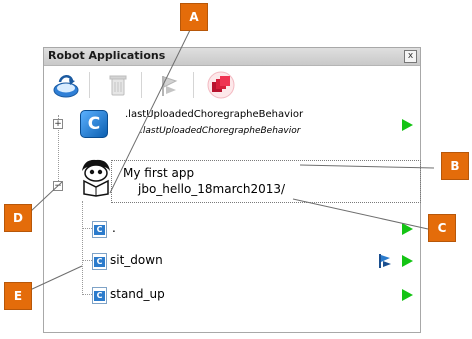 Image resolution: width=472 pixels, height=339 pixels. I want to click on callout-line-c, so click(360, 214).